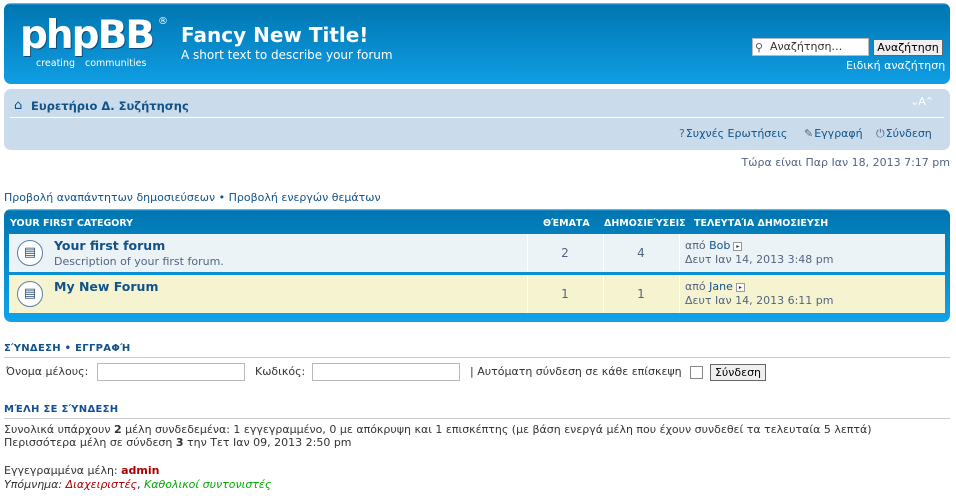 The image size is (956, 503). What do you see at coordinates (809, 133) in the screenshot?
I see `register-icon: ✎` at bounding box center [809, 133].